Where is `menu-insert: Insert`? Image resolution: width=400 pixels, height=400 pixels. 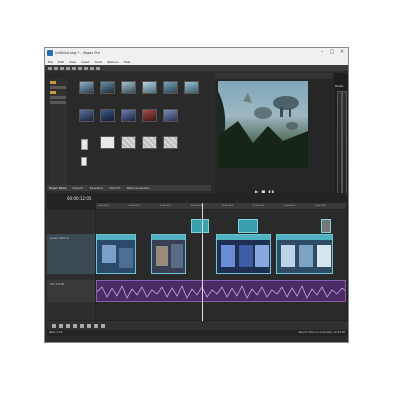
menu-insert: Insert is located at coordinates (85, 62).